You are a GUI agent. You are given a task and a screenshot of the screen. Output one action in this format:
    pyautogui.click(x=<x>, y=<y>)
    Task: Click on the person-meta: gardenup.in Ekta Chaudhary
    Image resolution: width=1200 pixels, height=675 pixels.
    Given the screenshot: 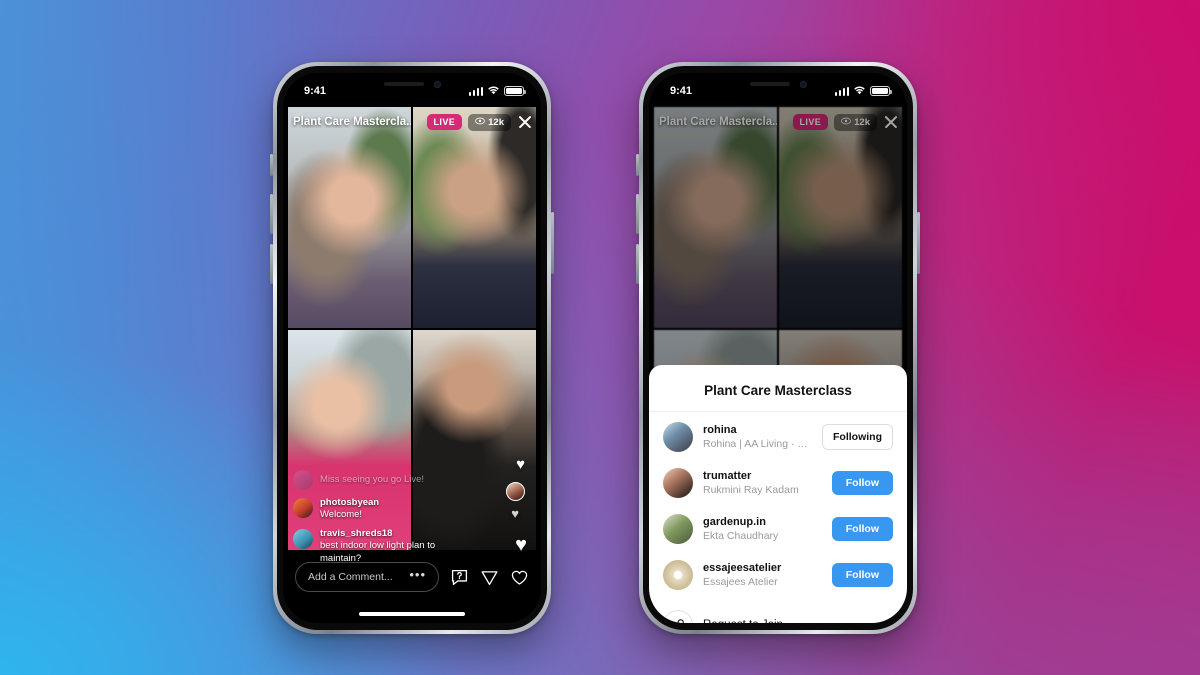 What is the action you would take?
    pyautogui.click(x=762, y=529)
    